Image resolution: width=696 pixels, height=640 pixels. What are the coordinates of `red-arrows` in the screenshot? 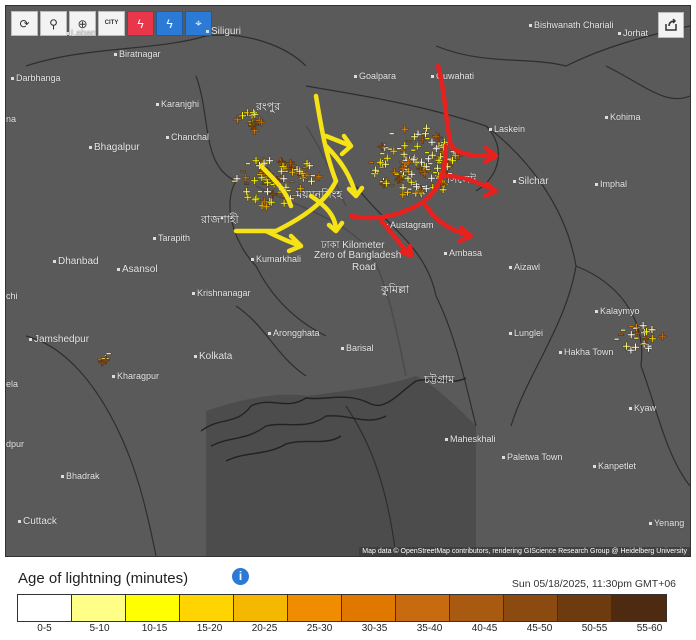 It's located at (423, 161).